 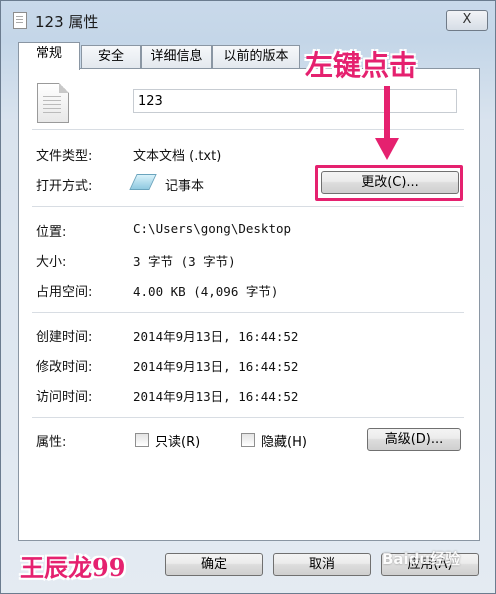 I want to click on hidden-checkbox, so click(x=248, y=440).